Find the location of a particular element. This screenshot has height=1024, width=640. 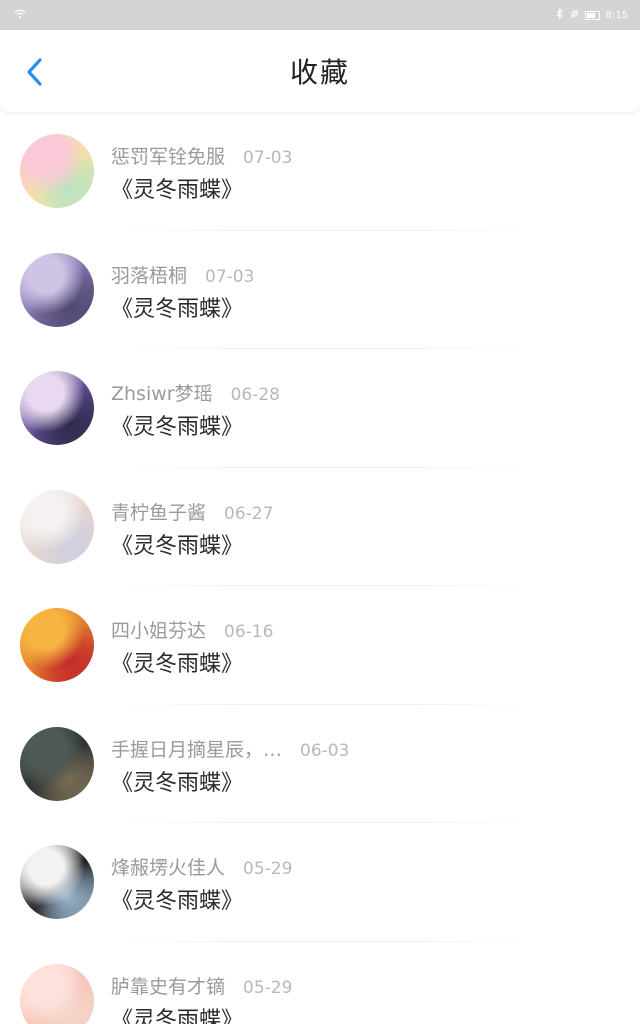

item-text: Zhsiwr梦瑶 06-28 《灵冬雨蝶》 is located at coordinates (195, 410).